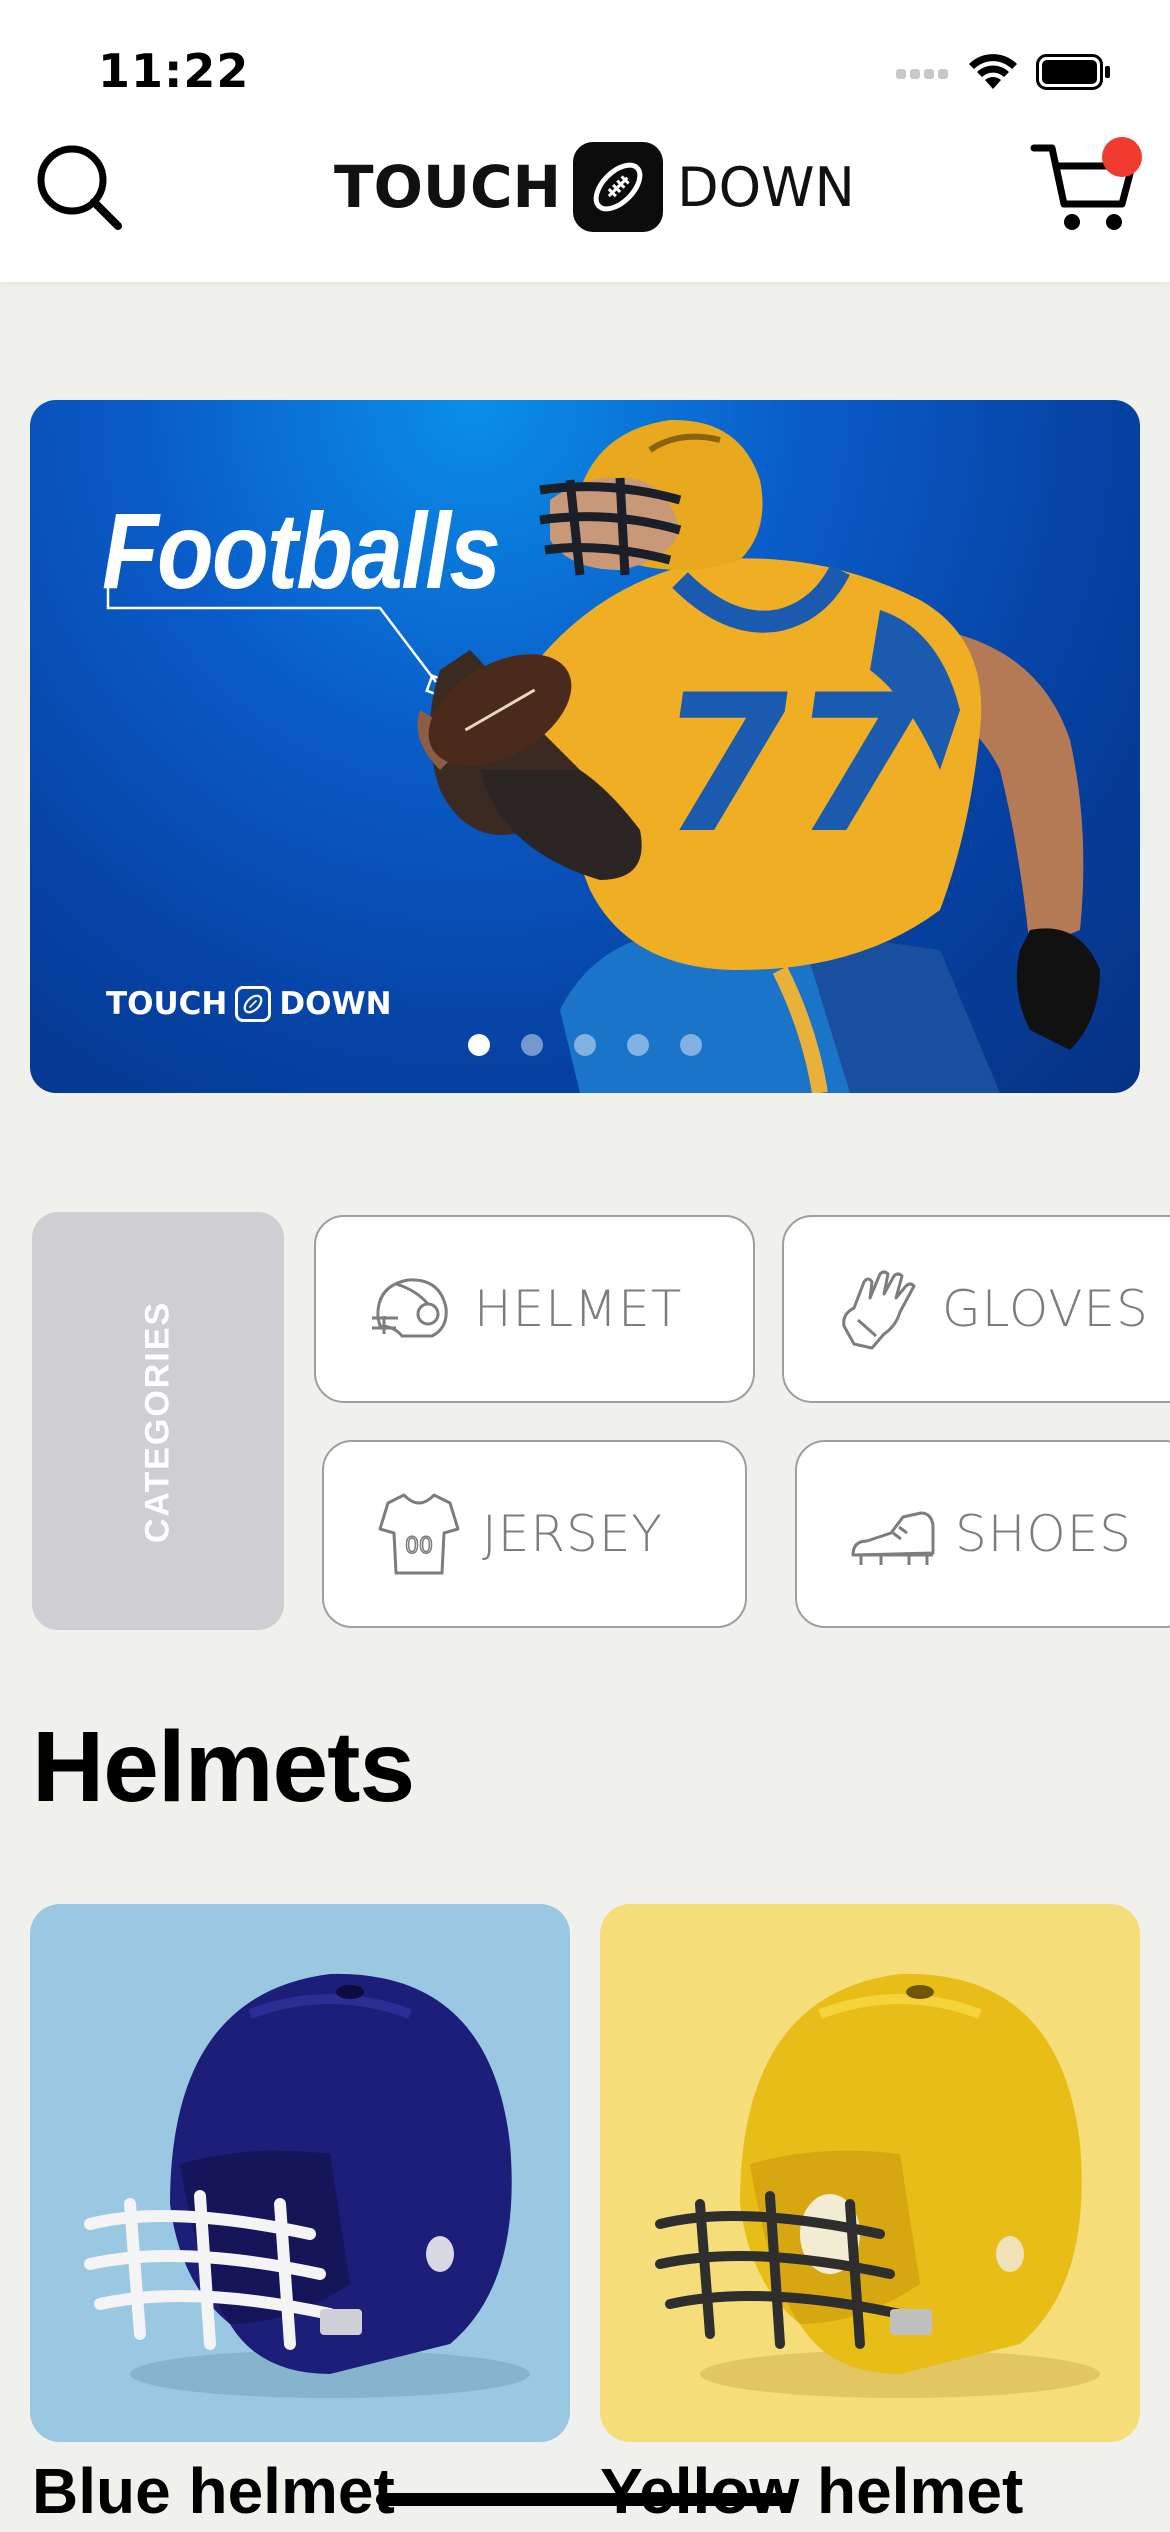 The width and height of the screenshot is (1170, 2532). I want to click on section-title: Helmets, so click(223, 1767).